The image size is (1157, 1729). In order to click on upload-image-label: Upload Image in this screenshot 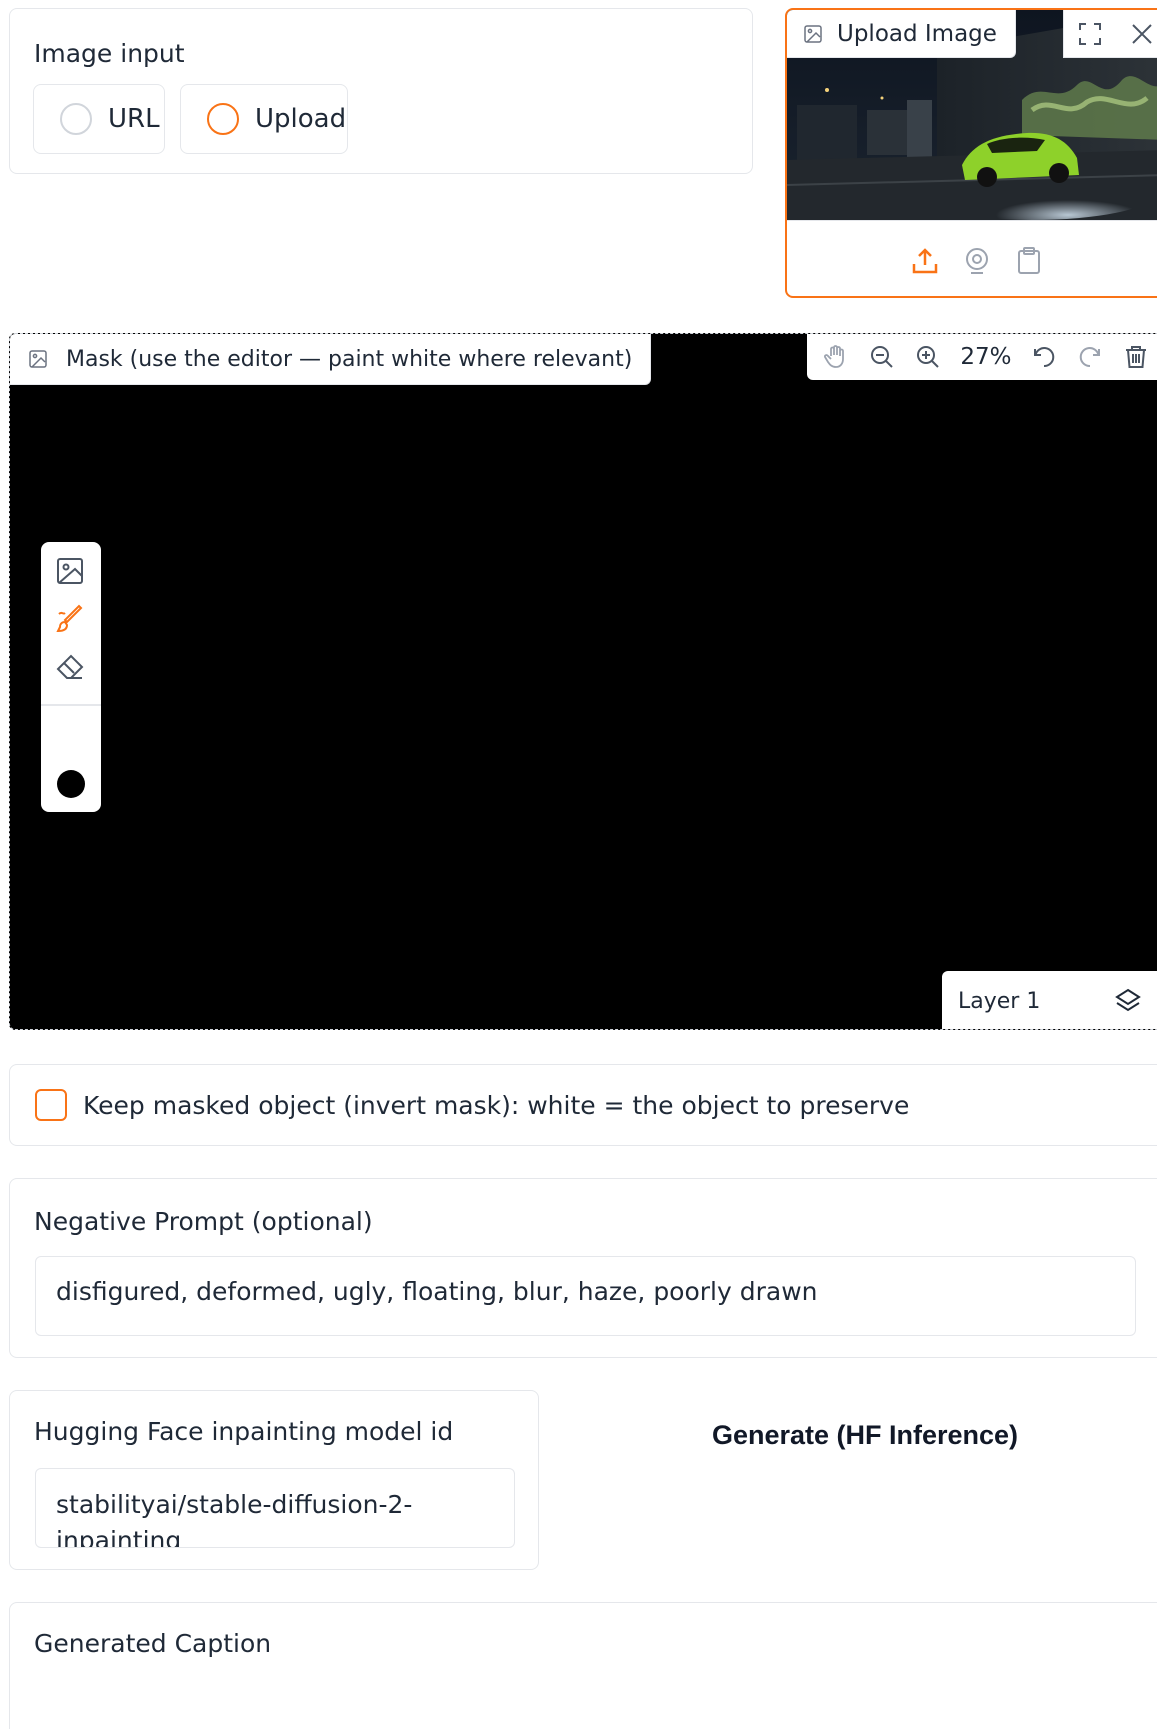, I will do `click(917, 33)`.